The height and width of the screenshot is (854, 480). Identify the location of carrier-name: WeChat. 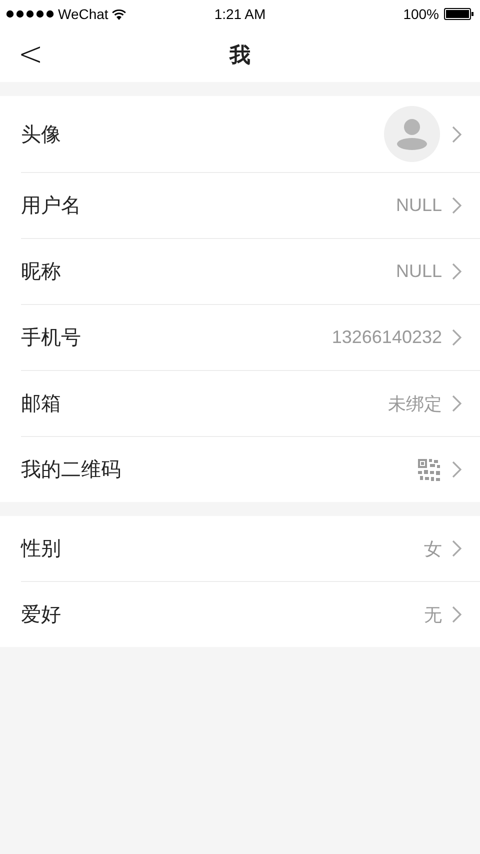
(83, 14).